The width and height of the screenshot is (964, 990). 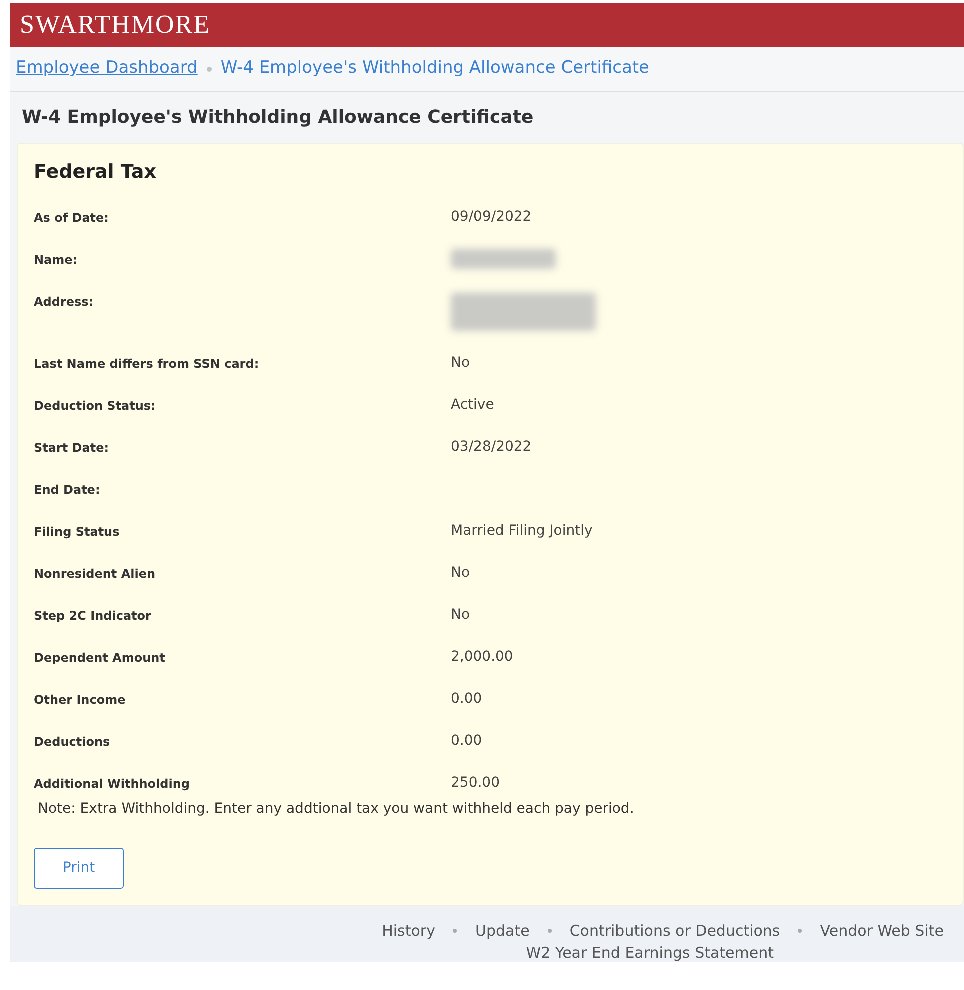 I want to click on page-title: W-4 Employee's Withholding Allowance Certificate, so click(x=487, y=117).